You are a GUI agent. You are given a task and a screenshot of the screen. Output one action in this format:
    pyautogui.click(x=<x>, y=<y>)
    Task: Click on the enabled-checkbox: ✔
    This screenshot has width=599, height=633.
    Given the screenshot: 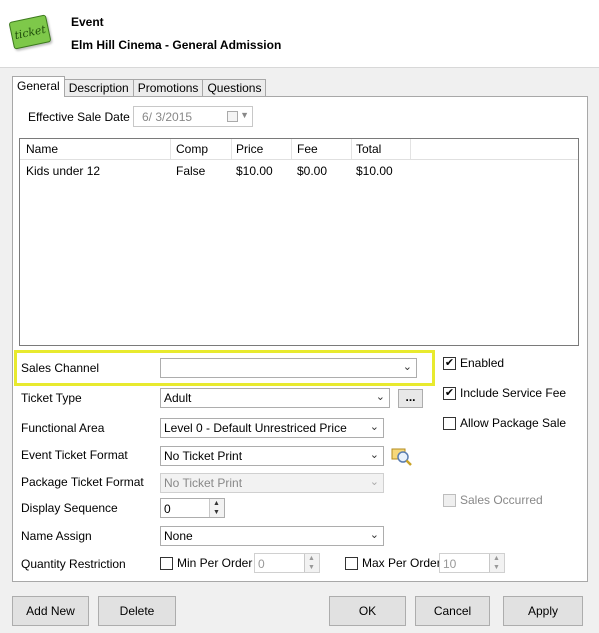 What is the action you would take?
    pyautogui.click(x=449, y=363)
    